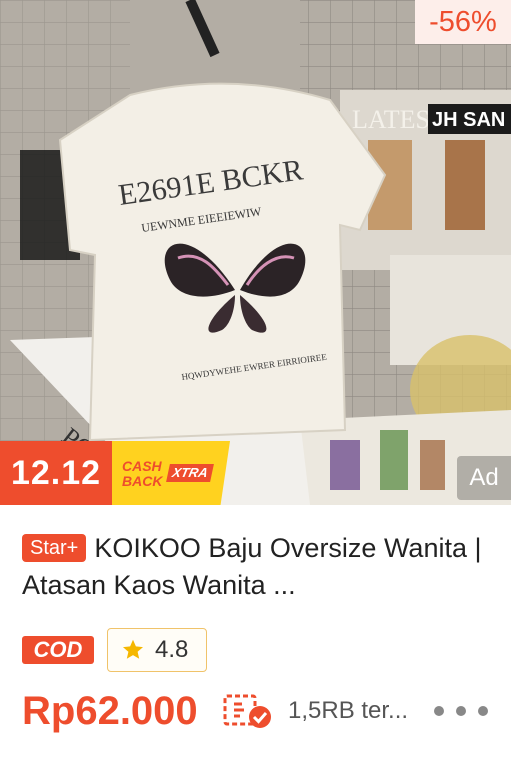  Describe the element at coordinates (463, 22) in the screenshot. I see `discount-badge: -56%` at that location.